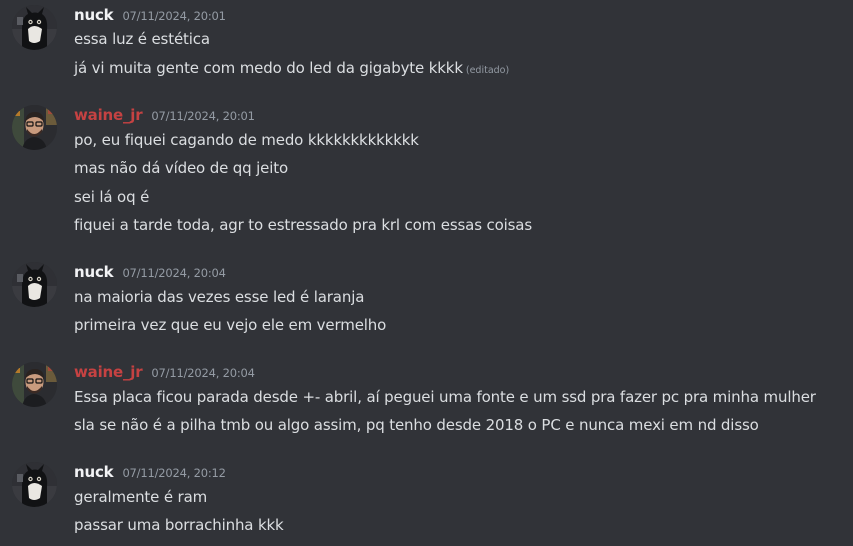 The image size is (853, 546). Describe the element at coordinates (219, 297) in the screenshot. I see `message-text: na maioria das vezes esse led é laranja` at that location.